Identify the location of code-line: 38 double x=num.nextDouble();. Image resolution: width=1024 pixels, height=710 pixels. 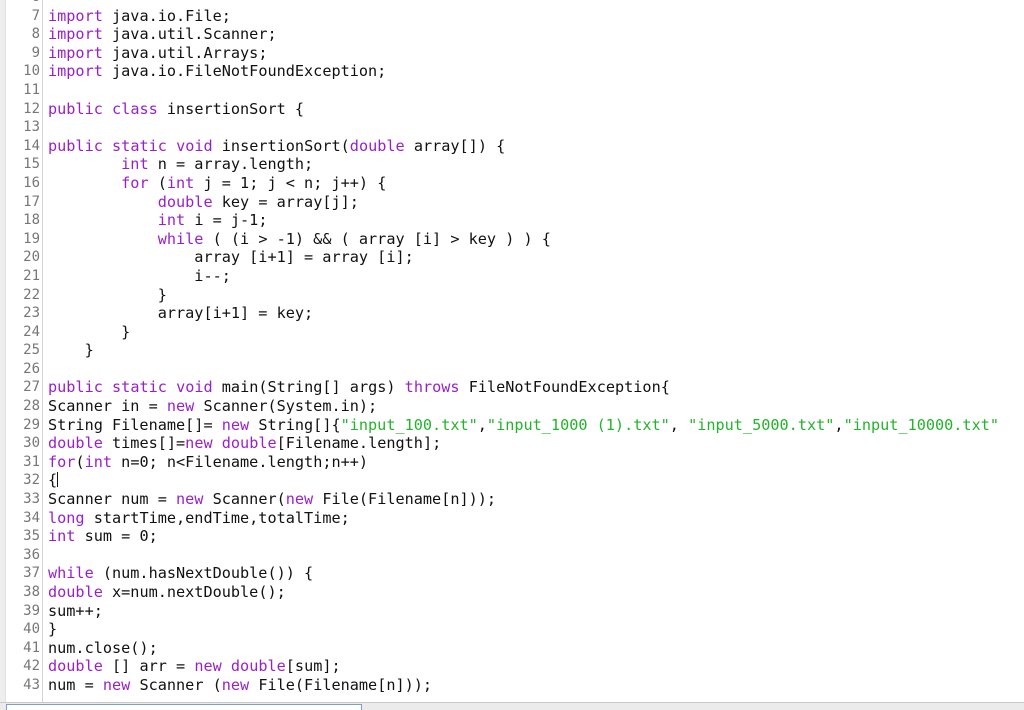
(511, 592).